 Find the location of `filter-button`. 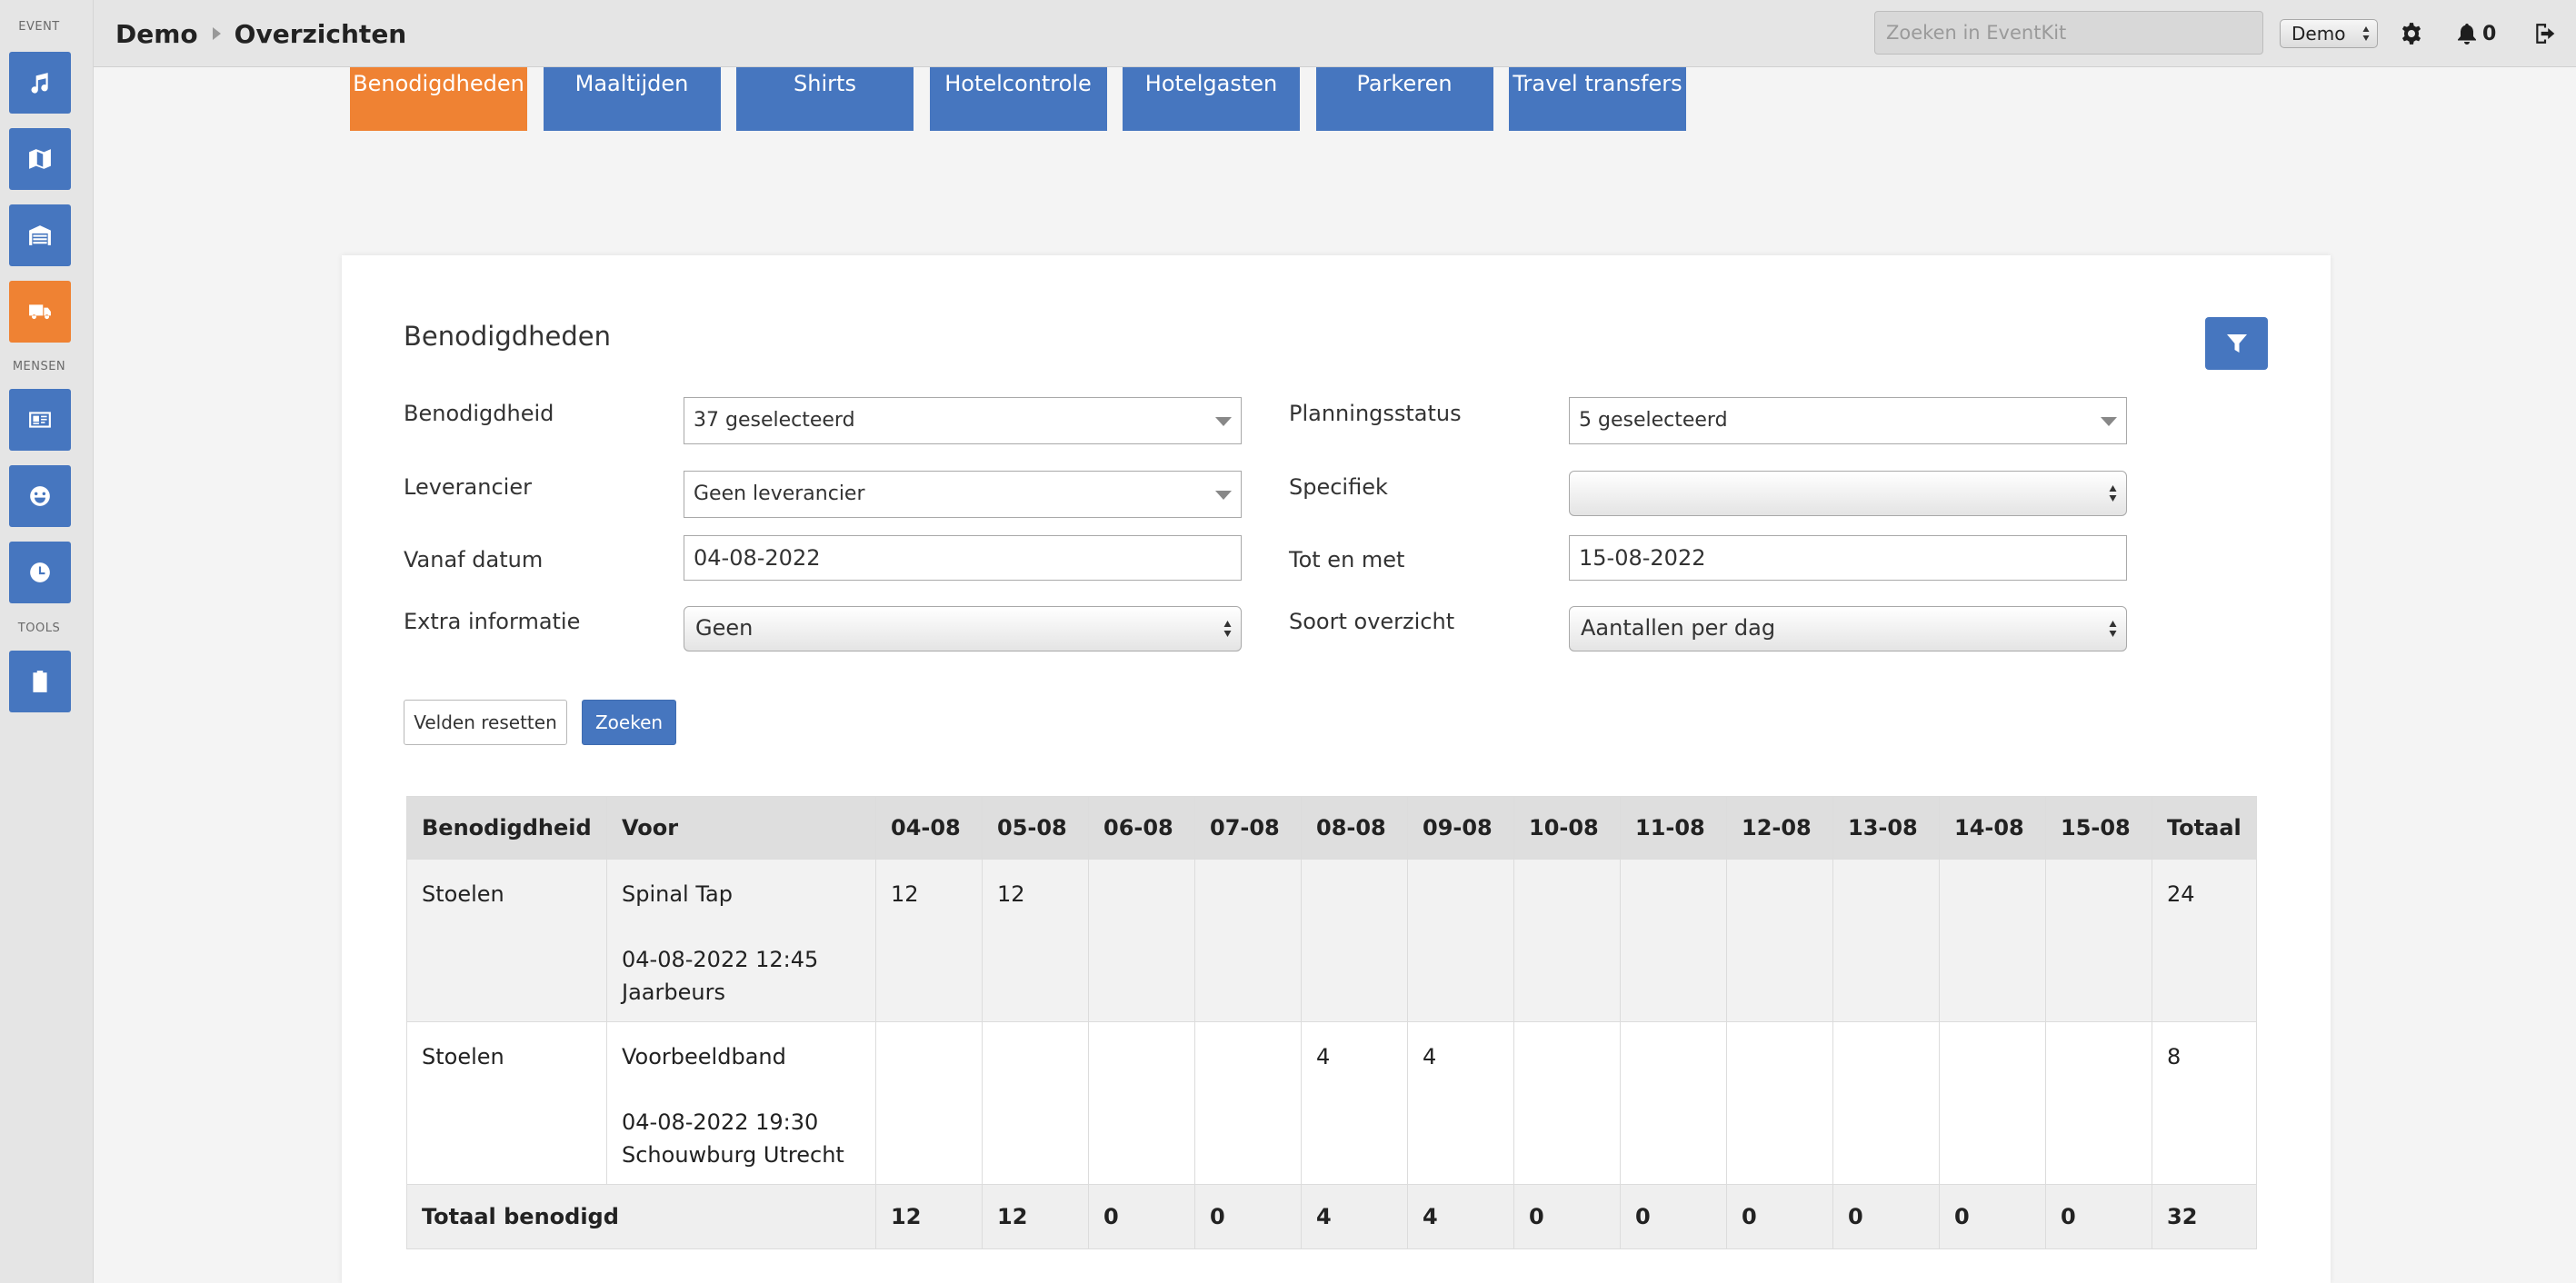

filter-button is located at coordinates (2236, 343).